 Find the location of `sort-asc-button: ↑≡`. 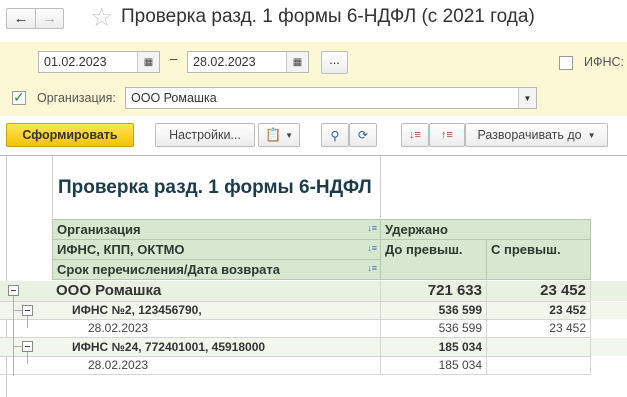

sort-asc-button: ↑≡ is located at coordinates (447, 135).